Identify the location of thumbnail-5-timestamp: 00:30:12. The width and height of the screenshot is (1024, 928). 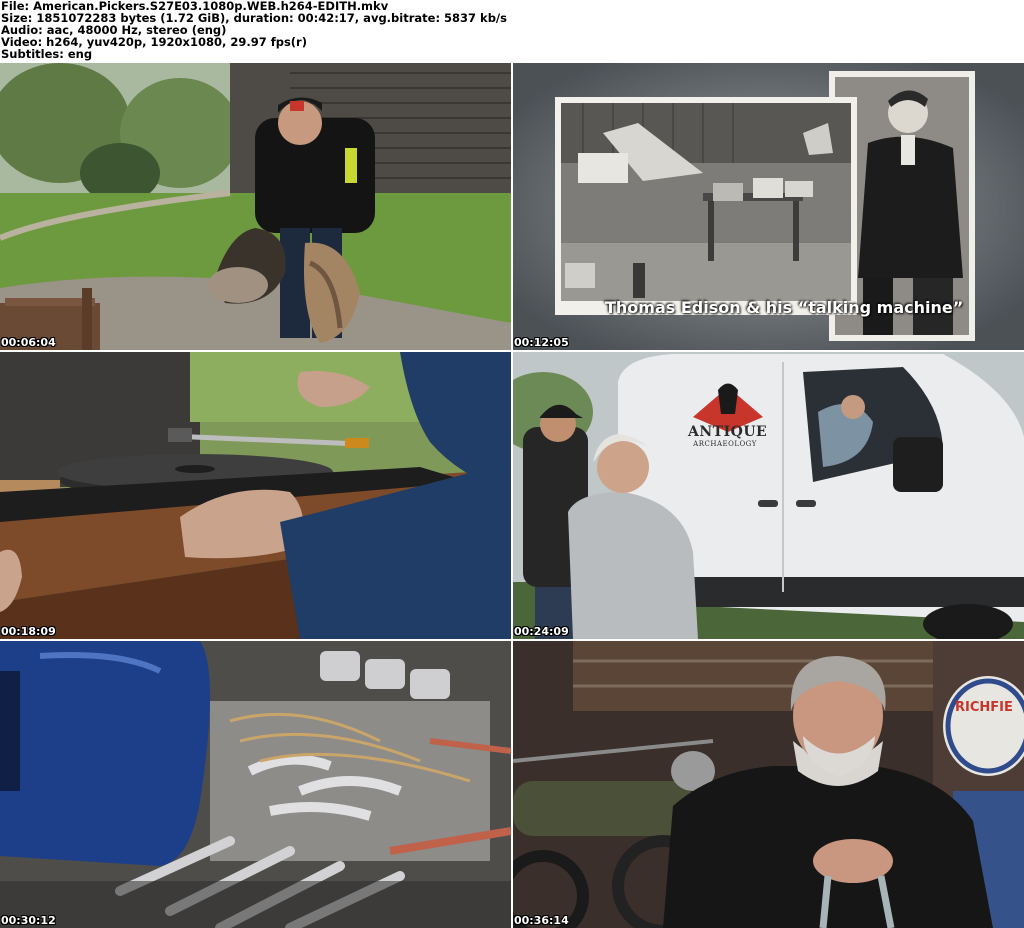
(28, 920).